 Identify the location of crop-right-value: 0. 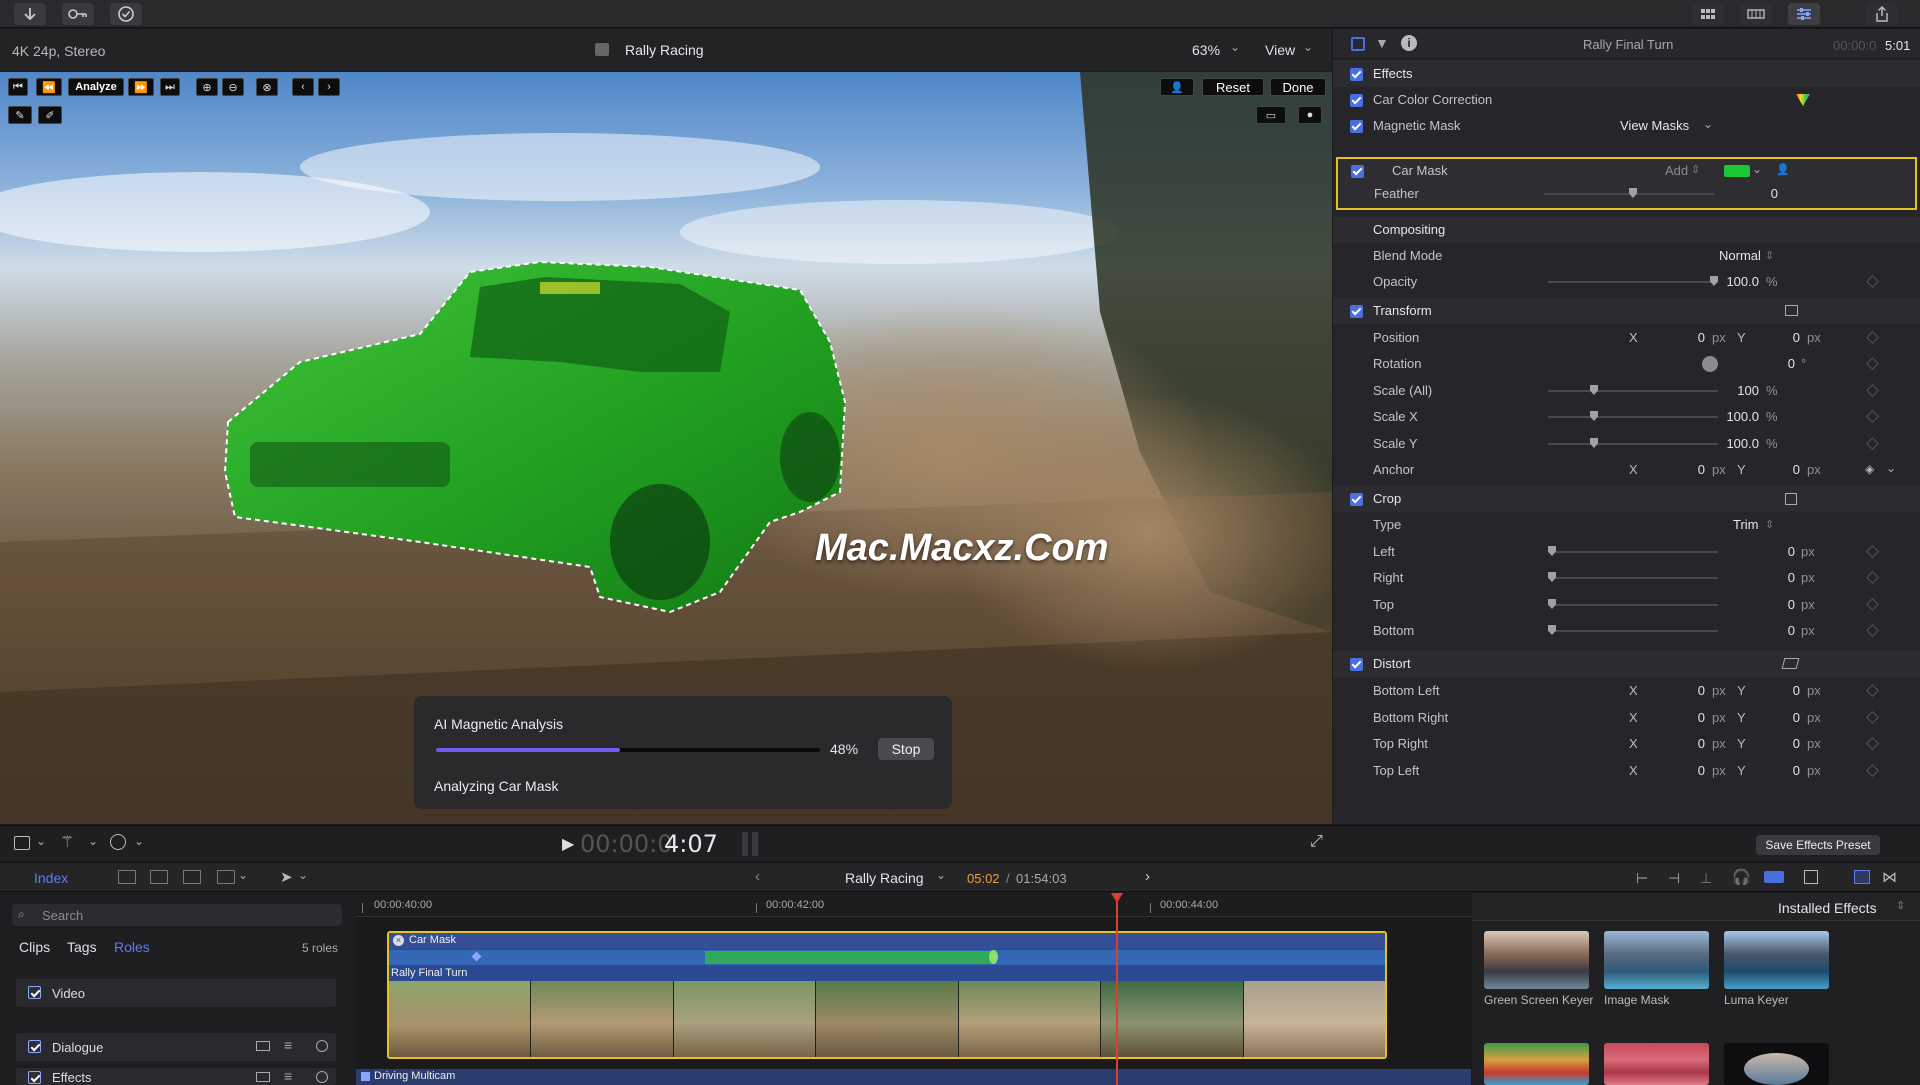
(1774, 577).